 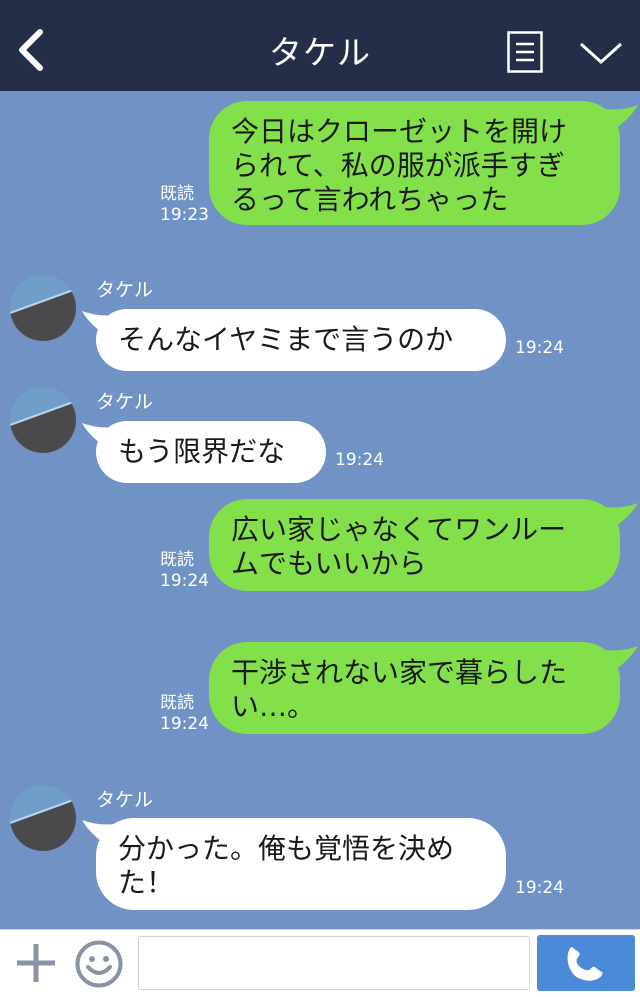 I want to click on incoming-message-bubble: 分かった。俺も覚悟を決め た！, so click(x=301, y=864).